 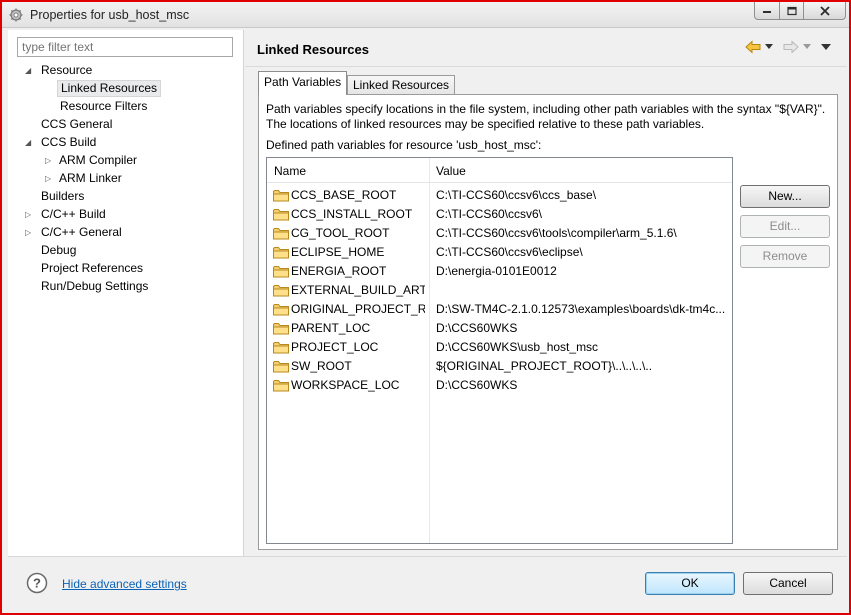 I want to click on variable-name: ENERGIA_ROOT, so click(x=339, y=271).